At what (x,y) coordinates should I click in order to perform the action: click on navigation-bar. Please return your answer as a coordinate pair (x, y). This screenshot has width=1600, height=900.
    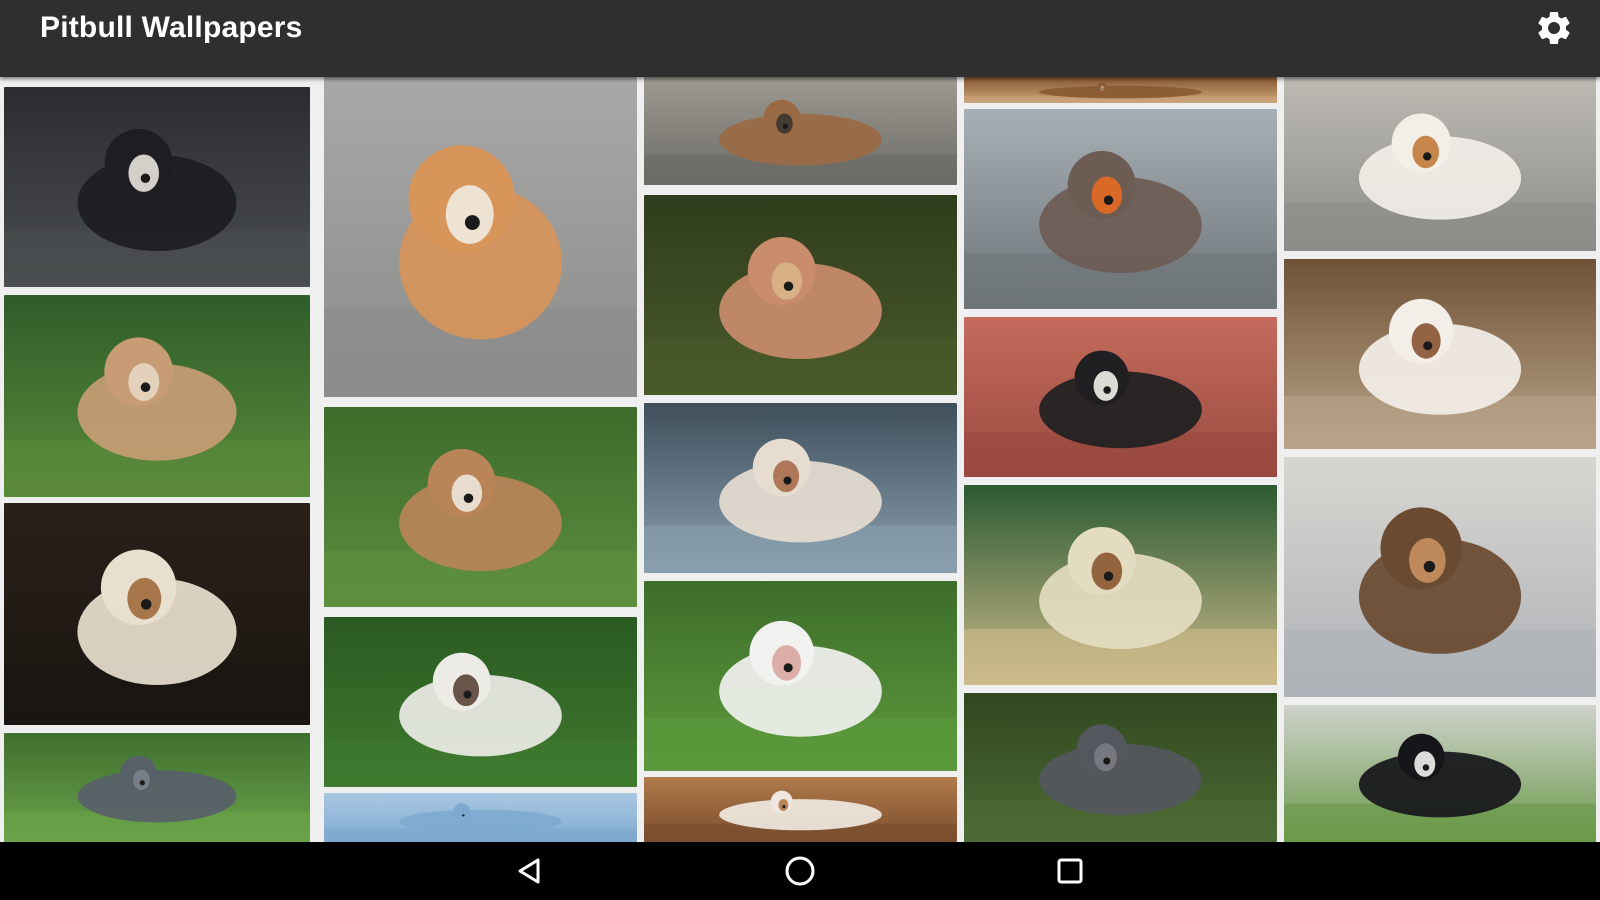
    Looking at the image, I should click on (800, 871).